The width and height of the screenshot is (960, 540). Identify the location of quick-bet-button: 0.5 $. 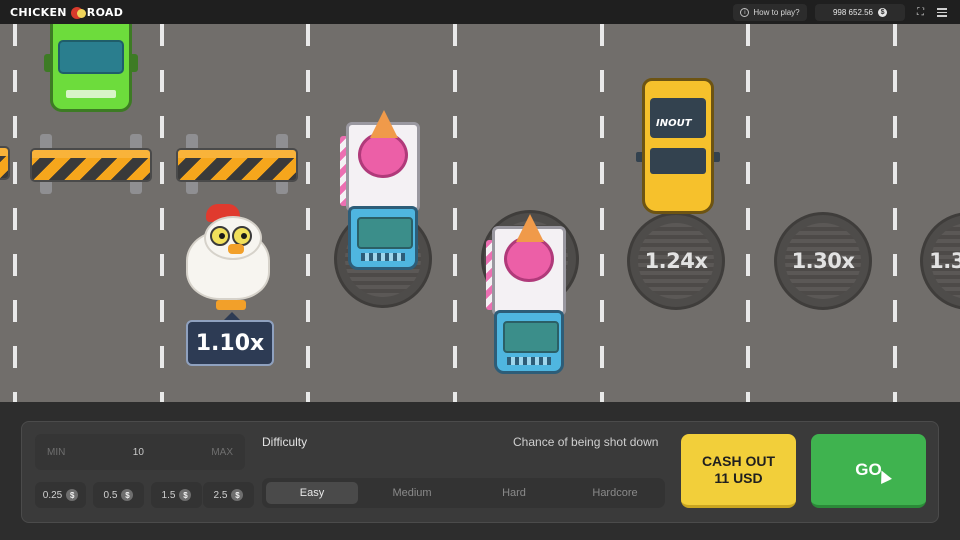
(118, 495).